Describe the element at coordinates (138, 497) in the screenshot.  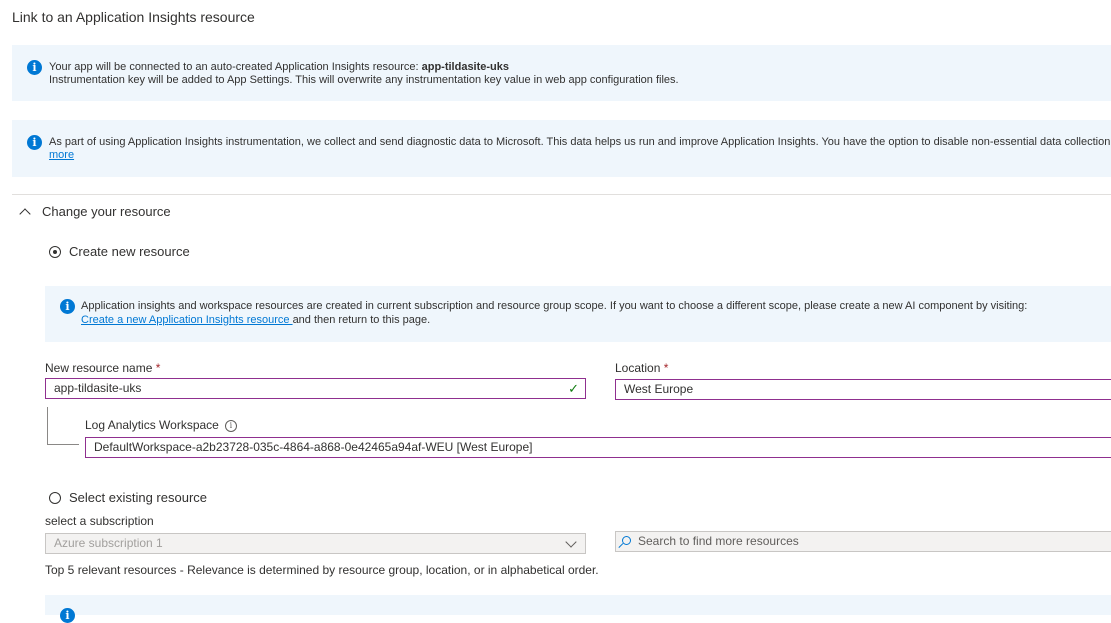
I see `select-existing-label: Select existing resource` at that location.